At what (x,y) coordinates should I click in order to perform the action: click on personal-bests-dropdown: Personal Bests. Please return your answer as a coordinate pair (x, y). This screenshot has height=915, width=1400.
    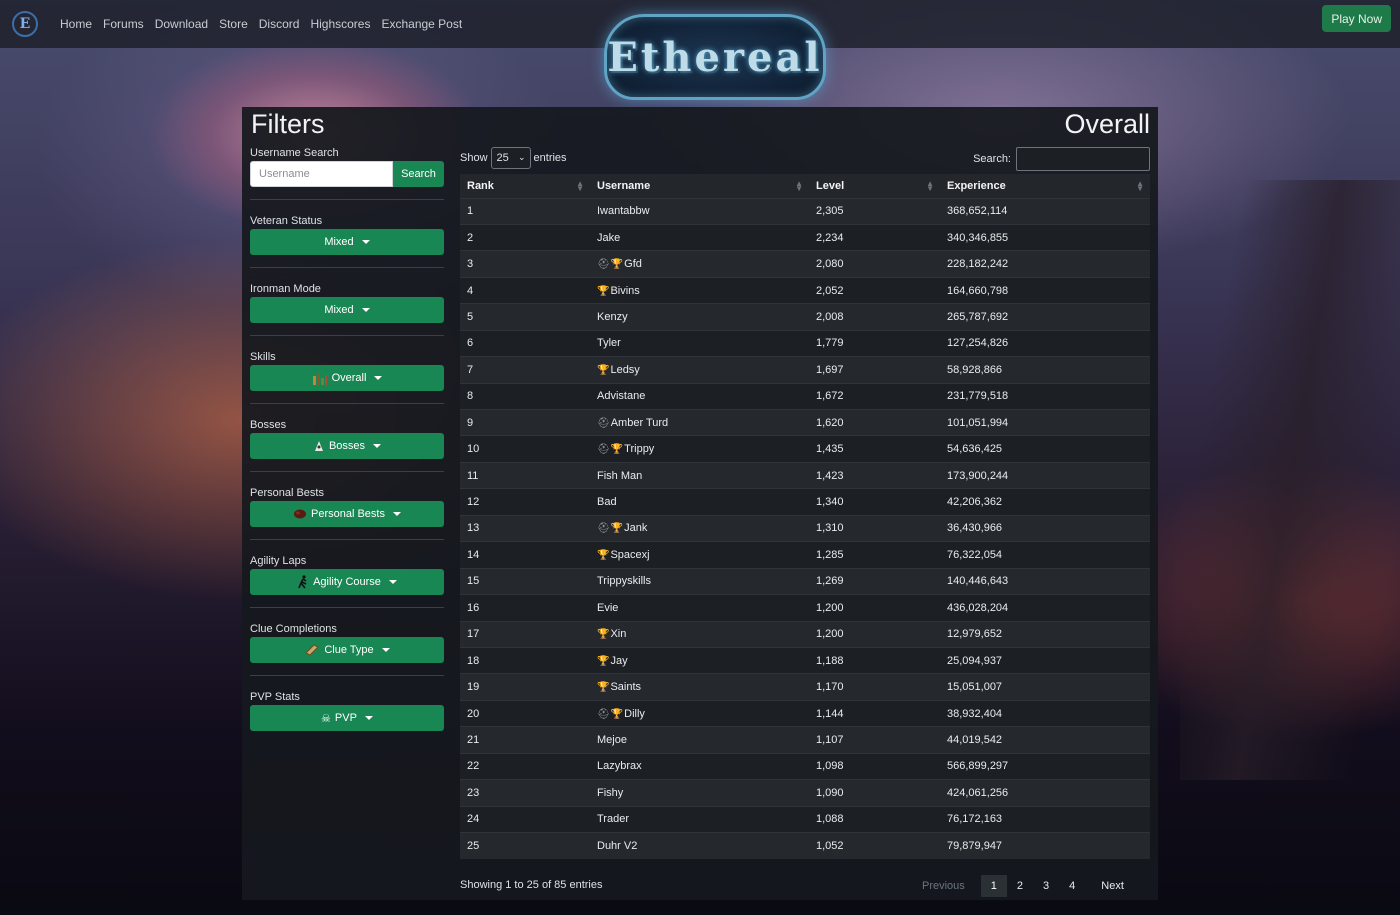
    Looking at the image, I should click on (347, 514).